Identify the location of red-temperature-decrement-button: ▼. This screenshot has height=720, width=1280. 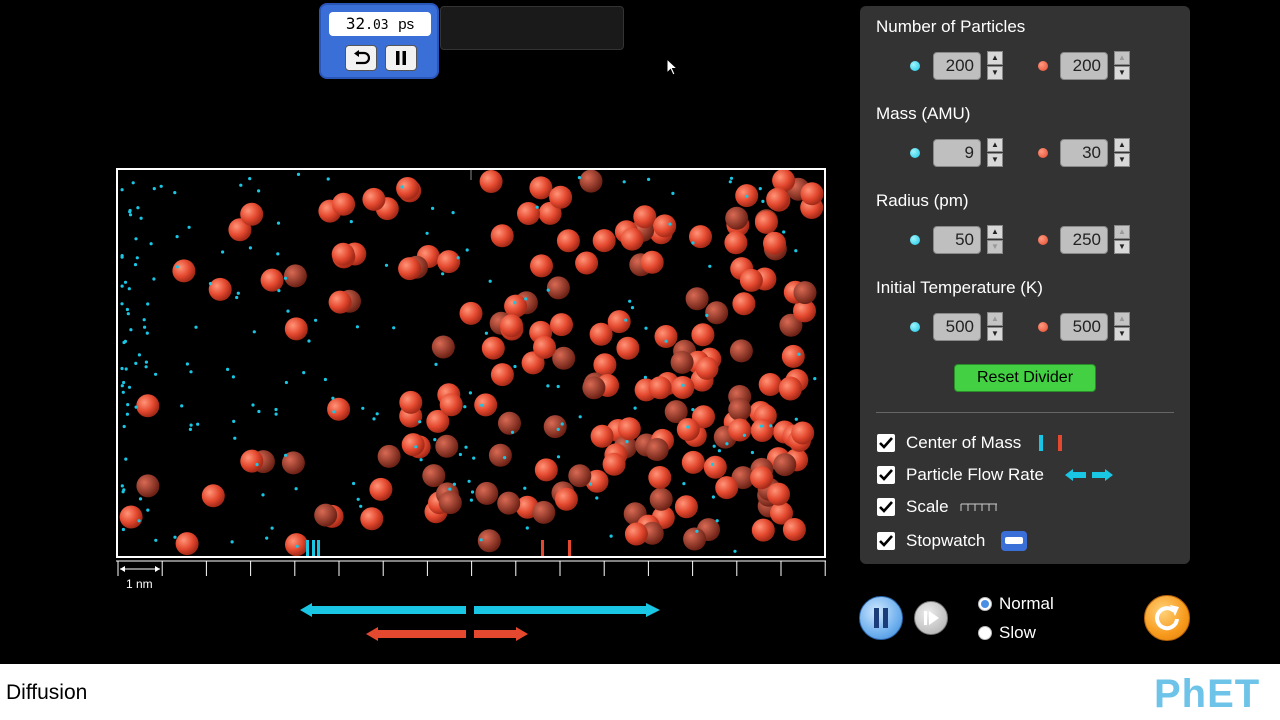
(1122, 334).